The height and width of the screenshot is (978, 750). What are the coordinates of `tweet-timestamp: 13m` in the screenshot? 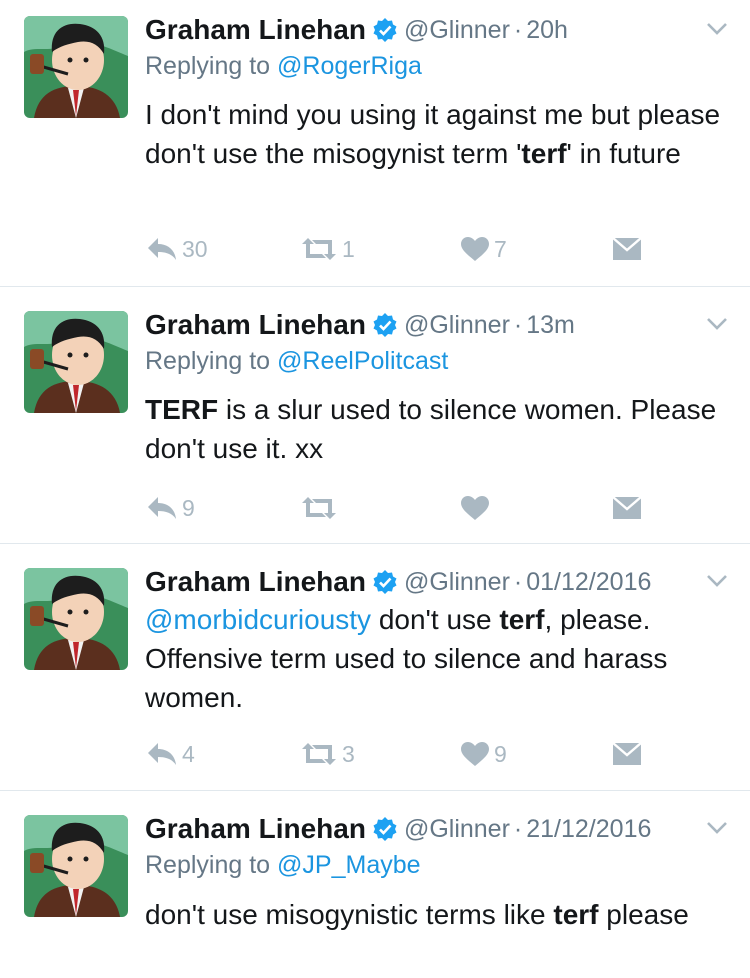 It's located at (550, 325).